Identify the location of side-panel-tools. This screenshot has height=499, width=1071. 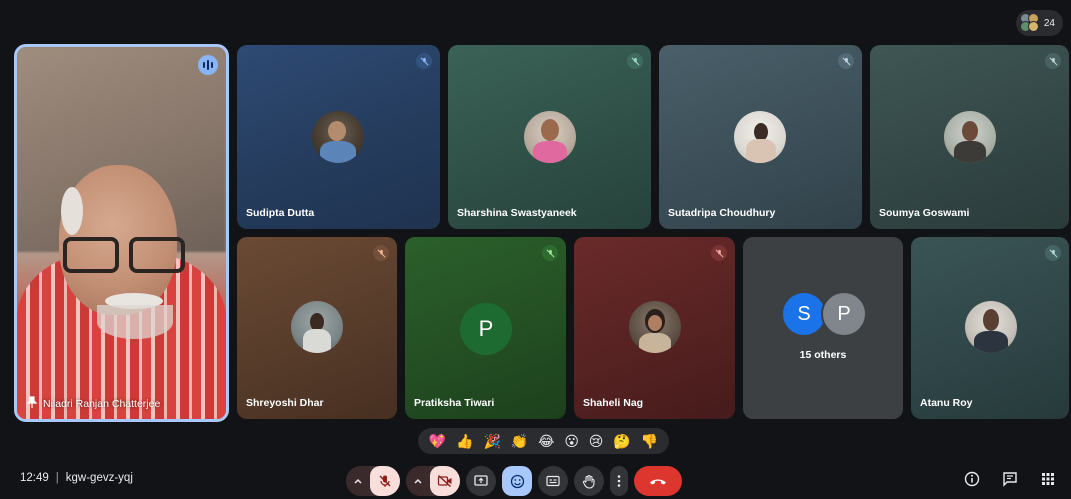
(1010, 479).